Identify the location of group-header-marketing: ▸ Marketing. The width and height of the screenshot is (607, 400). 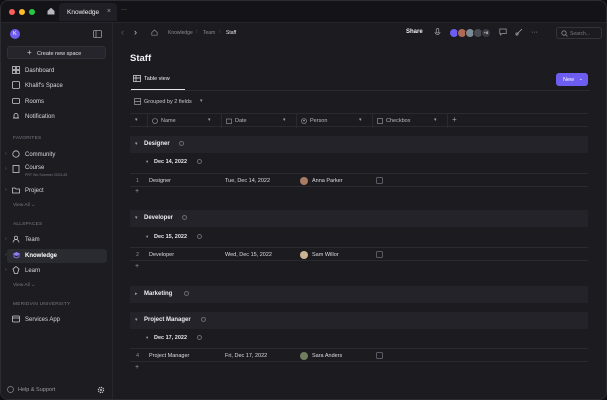
(359, 294).